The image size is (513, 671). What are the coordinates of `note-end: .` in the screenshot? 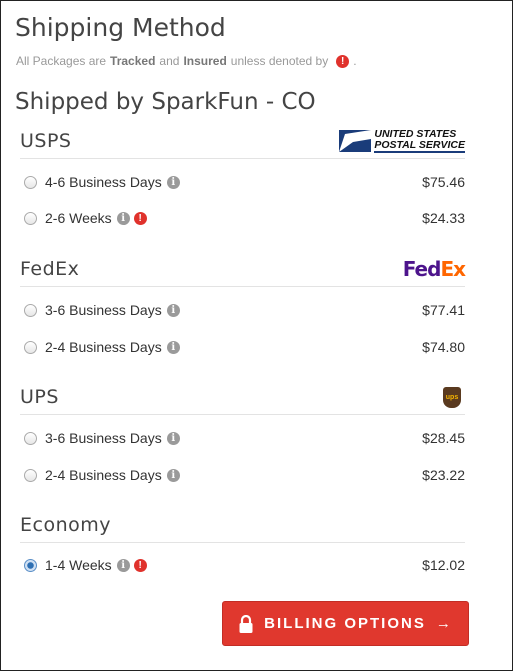 It's located at (355, 61).